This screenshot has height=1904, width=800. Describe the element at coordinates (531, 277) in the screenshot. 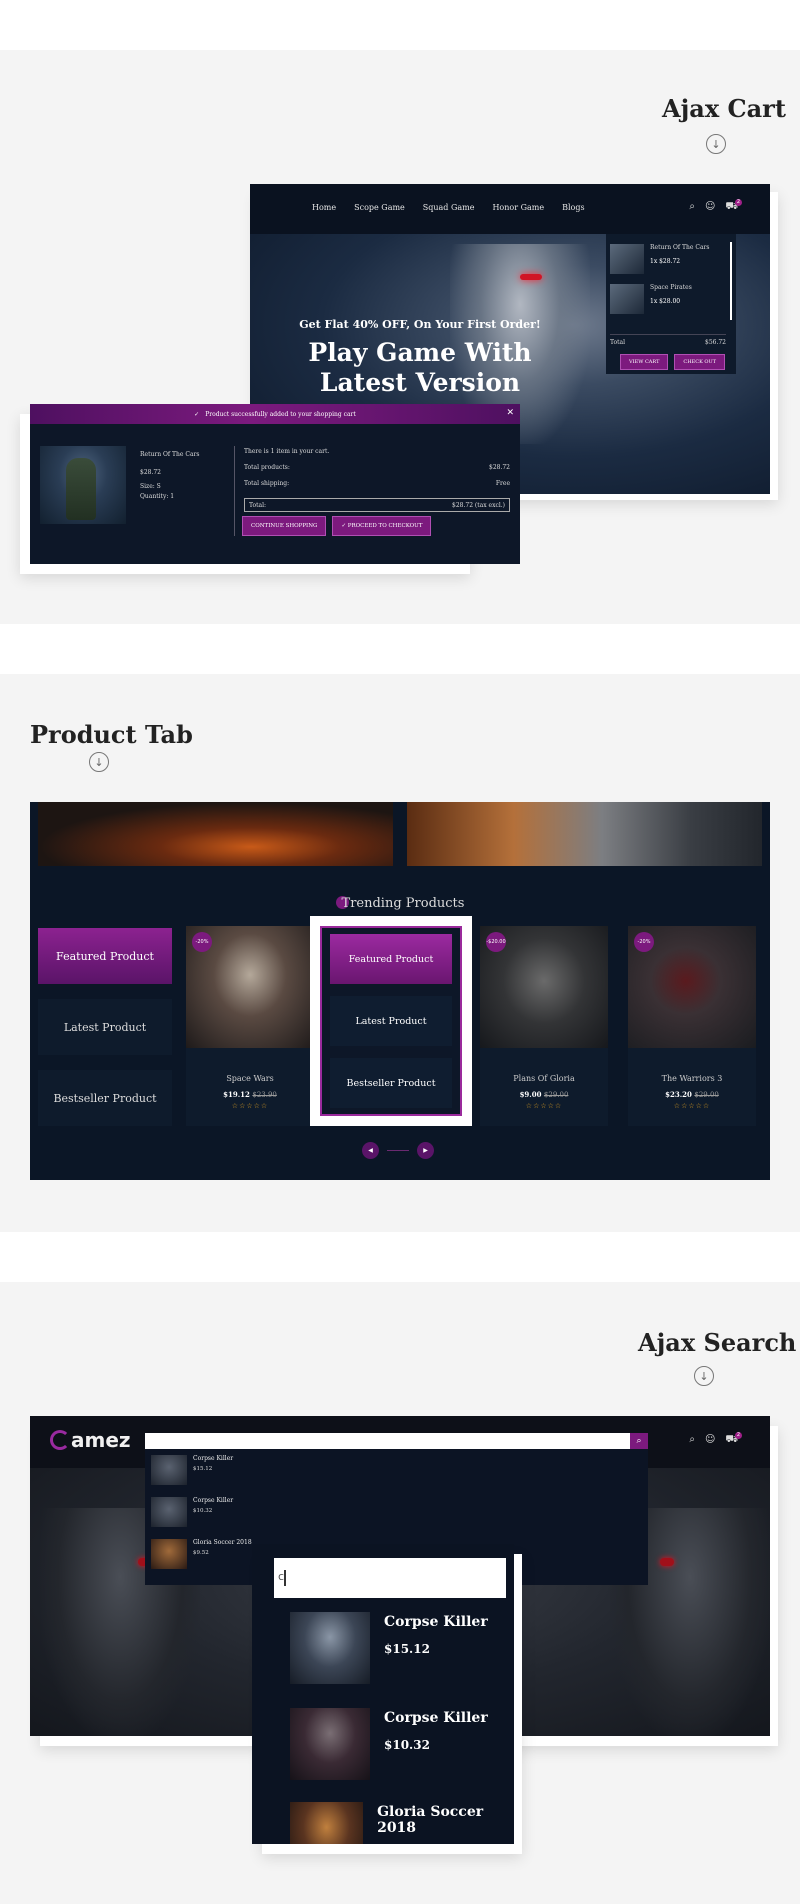

I see `hero-visor` at that location.